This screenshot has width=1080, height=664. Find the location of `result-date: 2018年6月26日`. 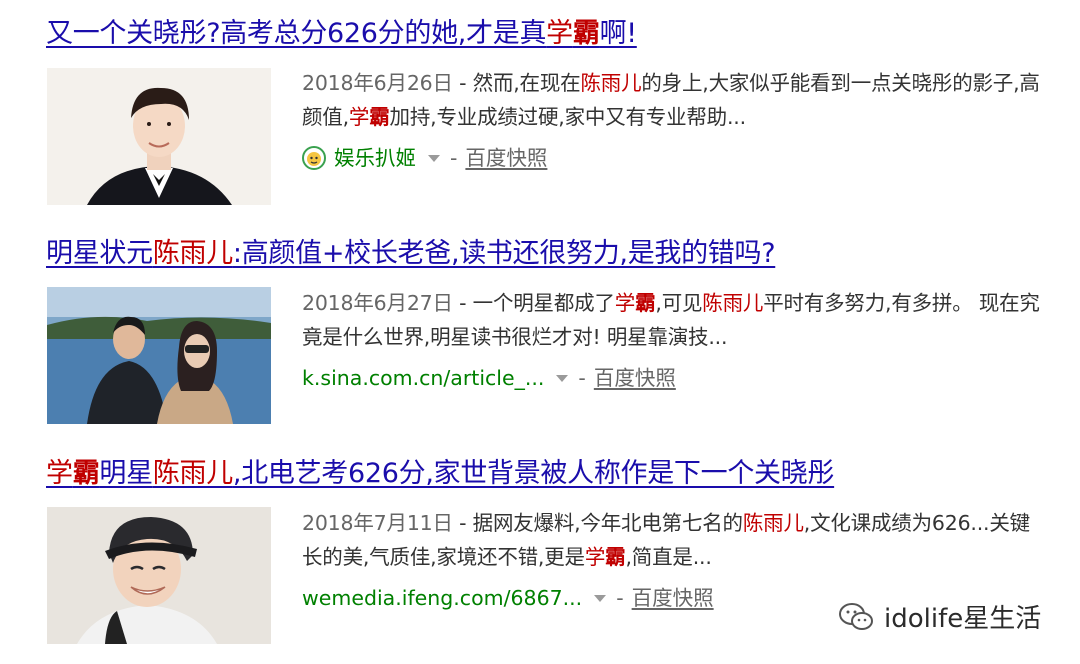

result-date: 2018年6月26日 is located at coordinates (377, 83).